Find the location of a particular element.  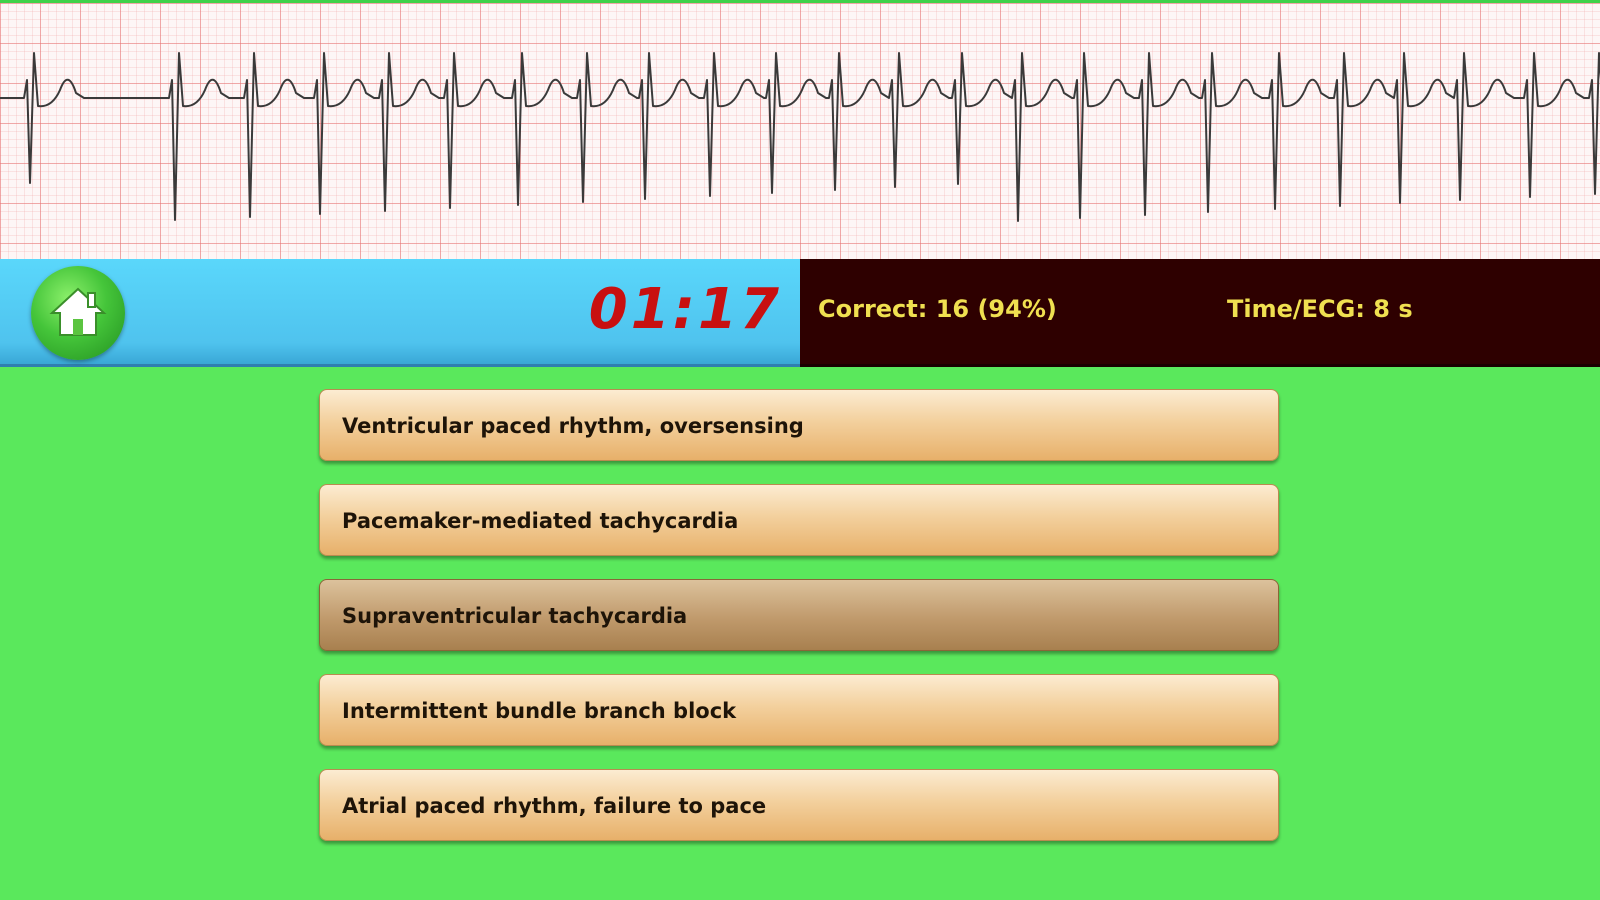

correct-count: Correct: 16 (94%) is located at coordinates (937, 309).